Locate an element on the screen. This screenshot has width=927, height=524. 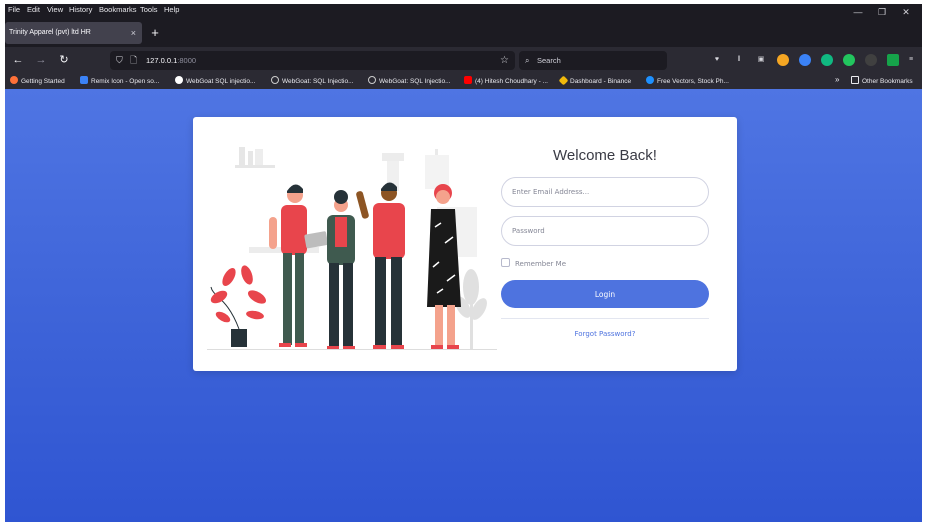
firefox-icon is located at coordinates (14, 80).